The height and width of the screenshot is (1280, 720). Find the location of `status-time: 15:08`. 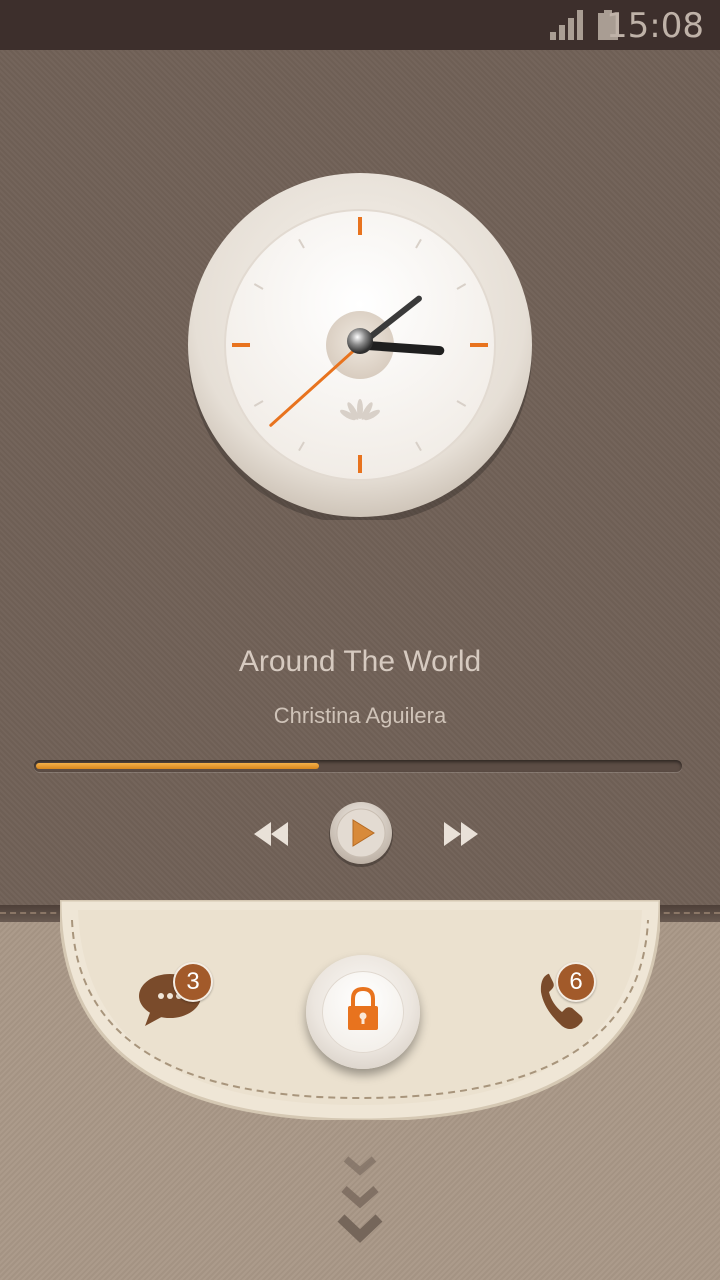

status-time: 15:08 is located at coordinates (655, 26).